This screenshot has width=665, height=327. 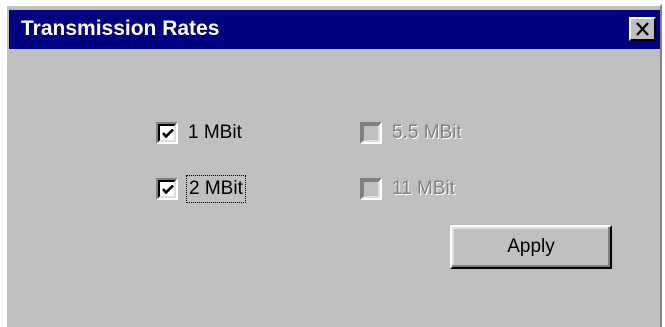 I want to click on rate-1mbit-checkbox, so click(x=167, y=133).